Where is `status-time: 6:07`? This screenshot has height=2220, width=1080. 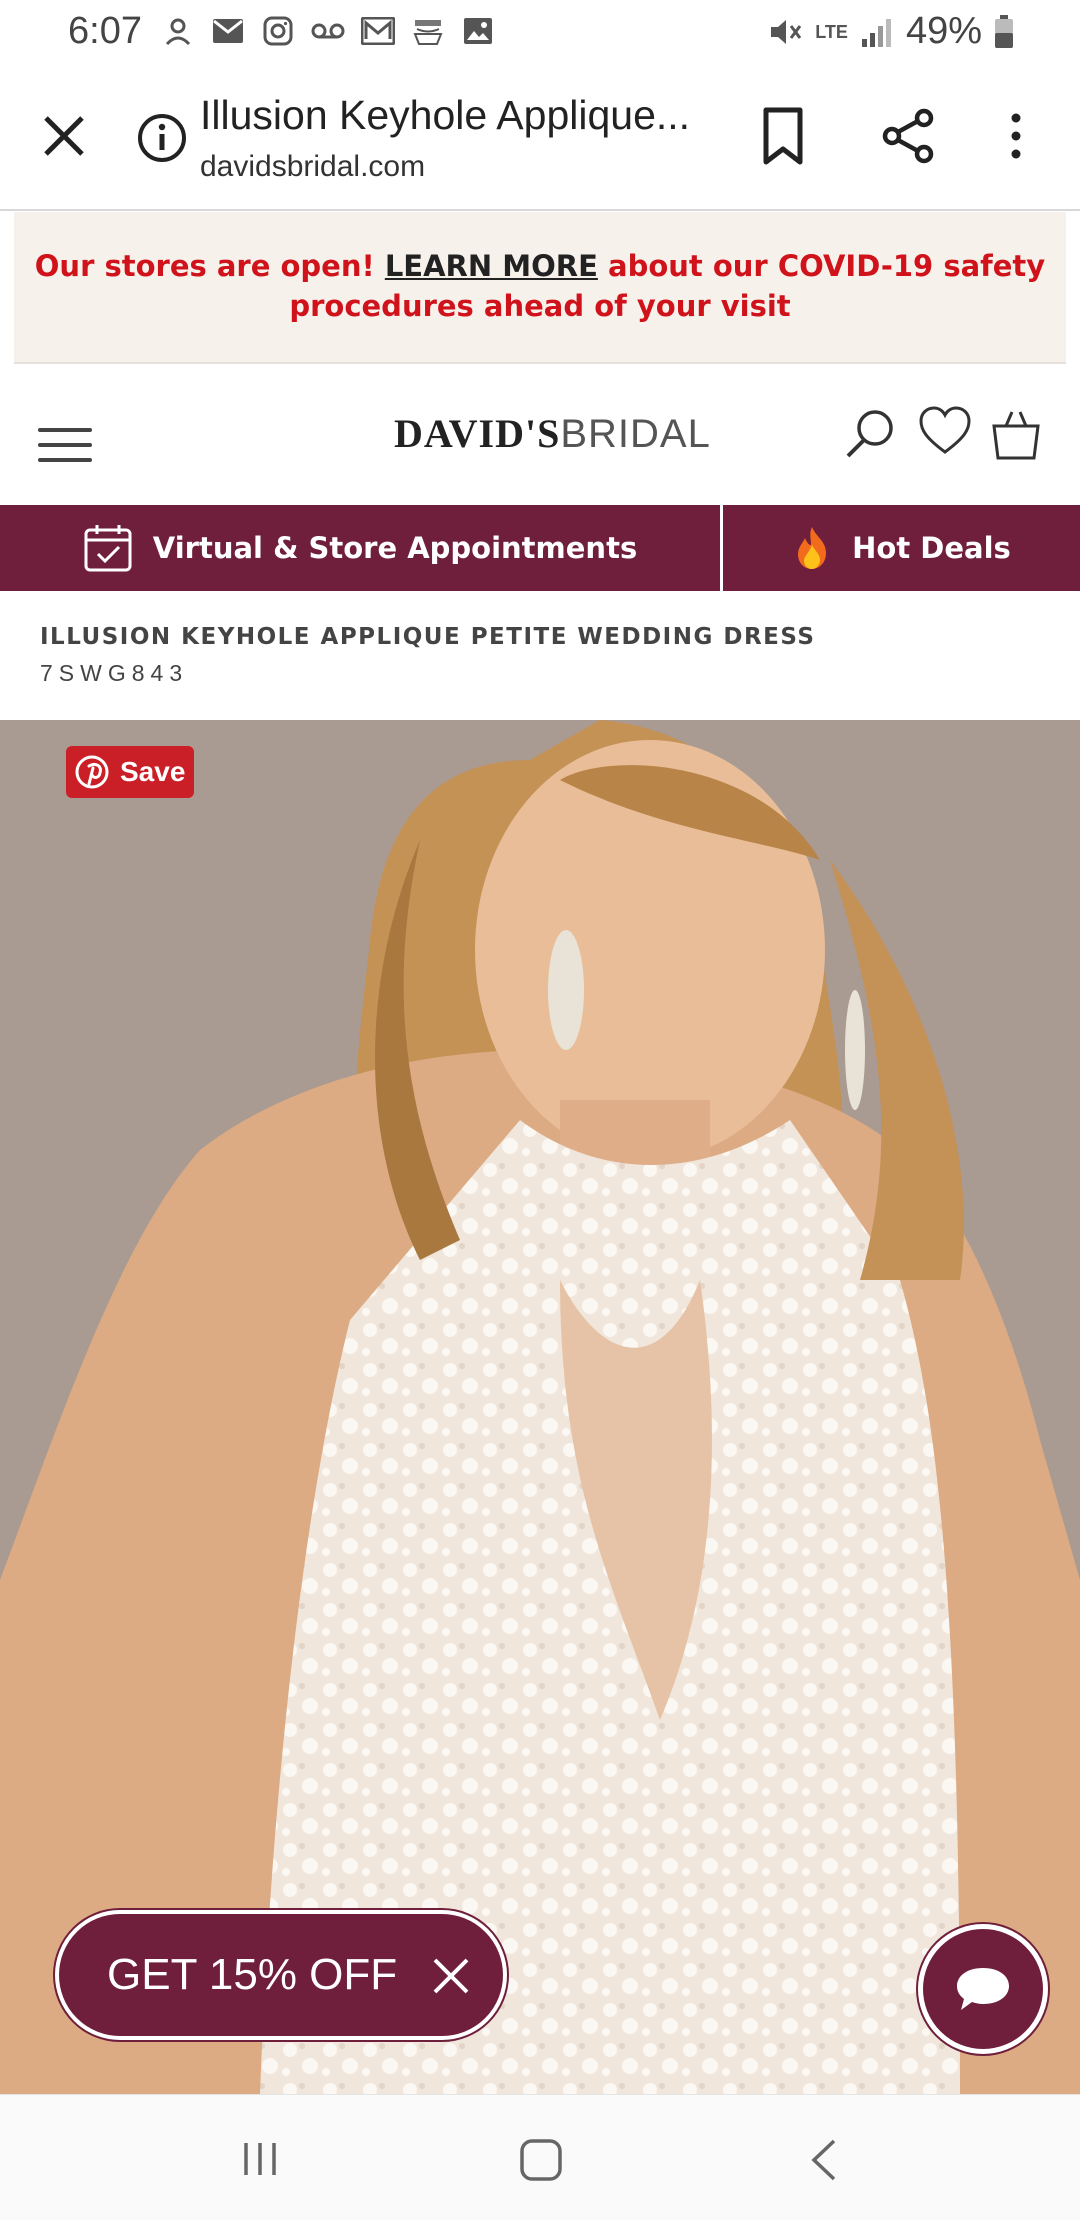
status-time: 6:07 is located at coordinates (105, 31).